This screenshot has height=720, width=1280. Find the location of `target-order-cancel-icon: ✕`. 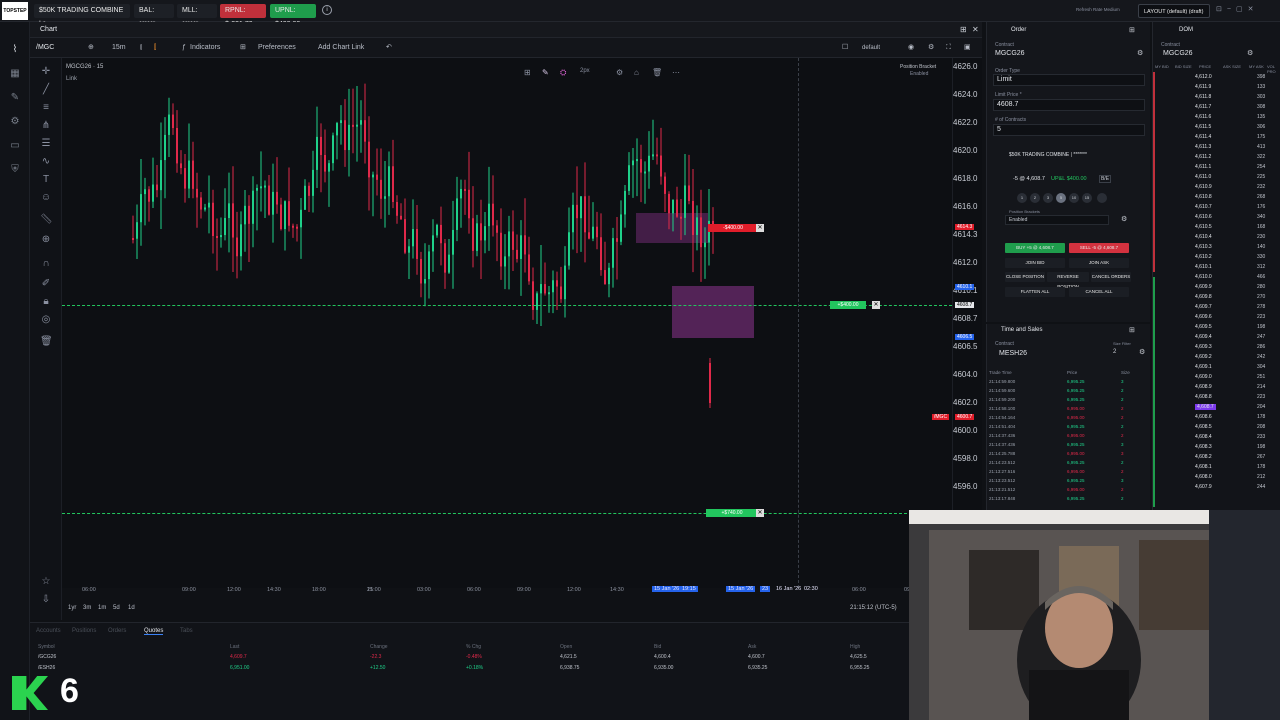

target-order-cancel-icon: ✕ is located at coordinates (760, 513).